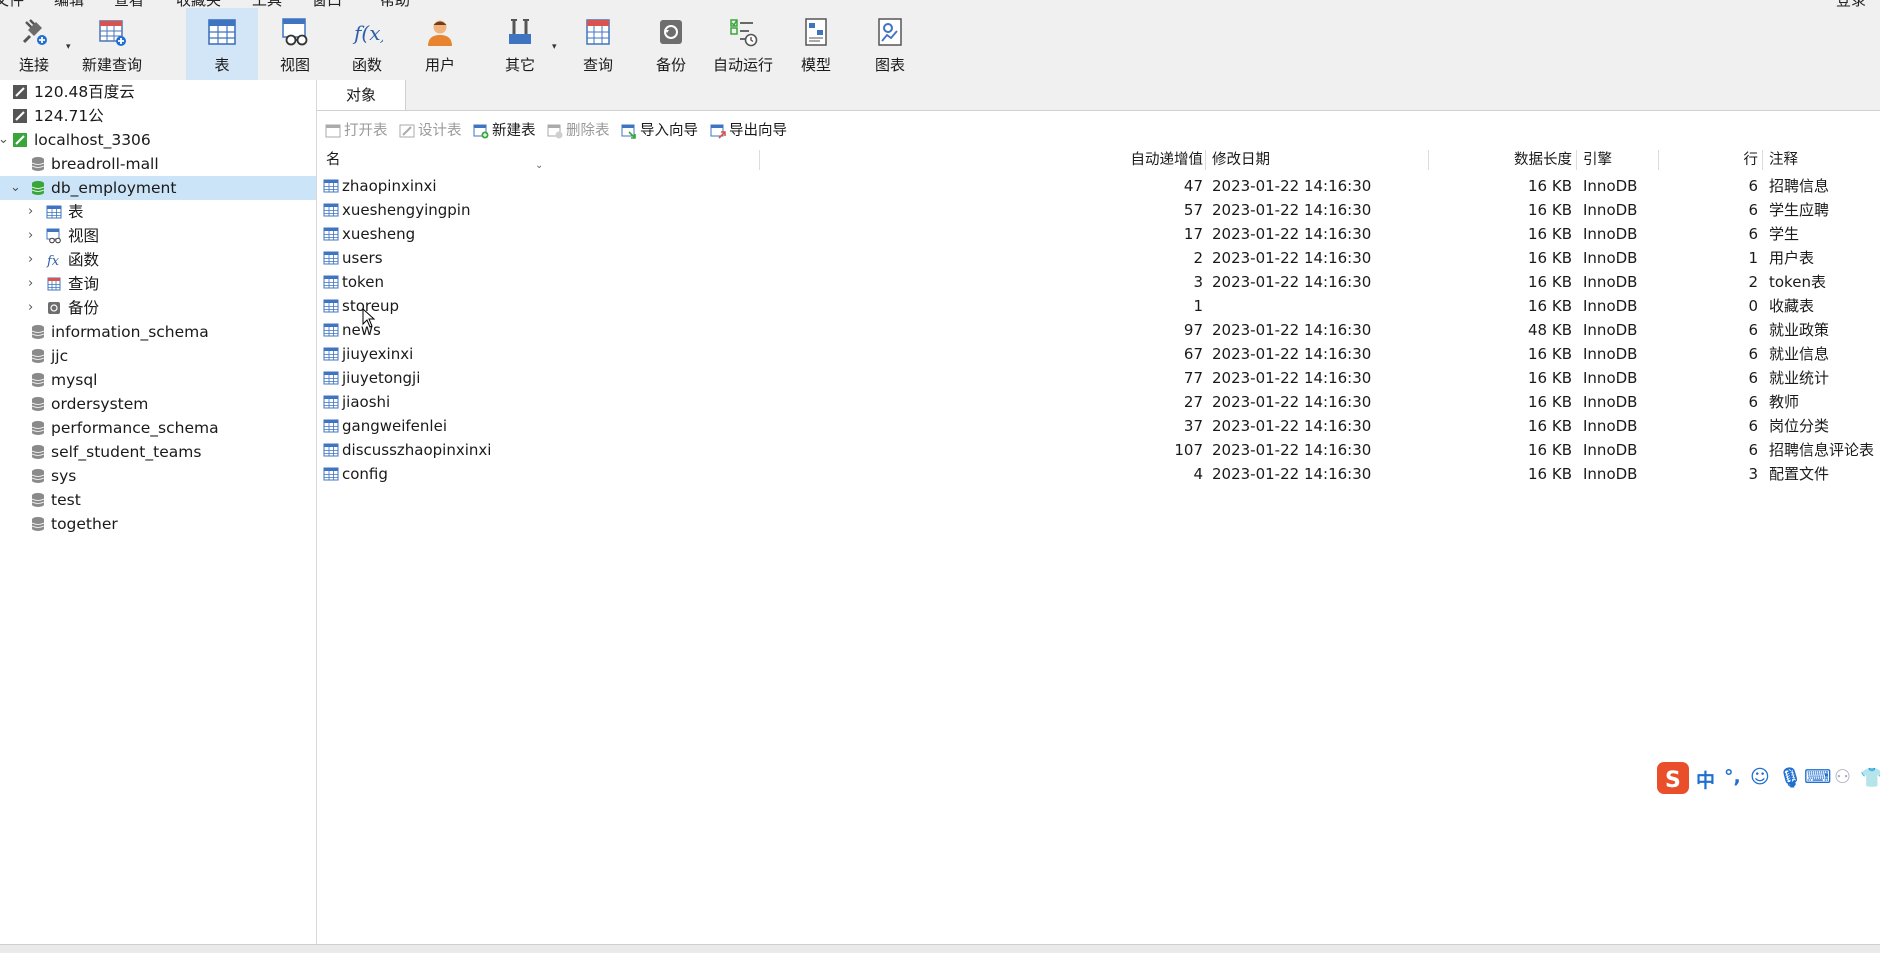 Image resolution: width=1880 pixels, height=953 pixels. What do you see at coordinates (1705, 779) in the screenshot?
I see `ime-mode-toggle: 中` at bounding box center [1705, 779].